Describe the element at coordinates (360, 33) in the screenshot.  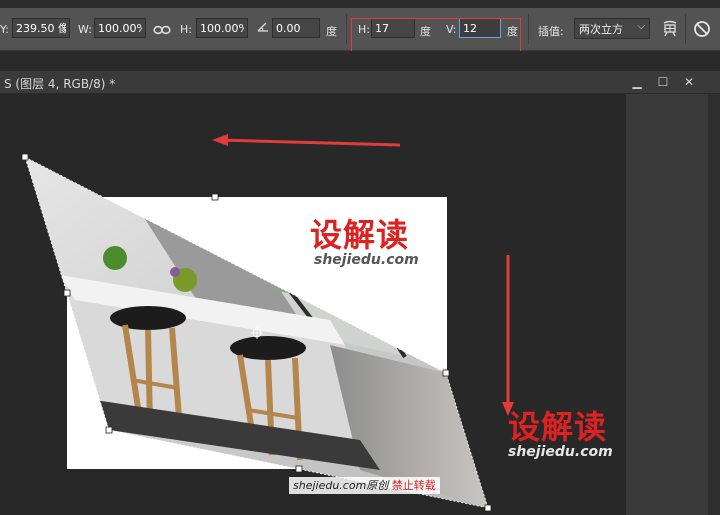
I see `transform-options-bar: Y: W: H: 度 H: 度 V: 度 插值: 两次立方 ⌵` at that location.